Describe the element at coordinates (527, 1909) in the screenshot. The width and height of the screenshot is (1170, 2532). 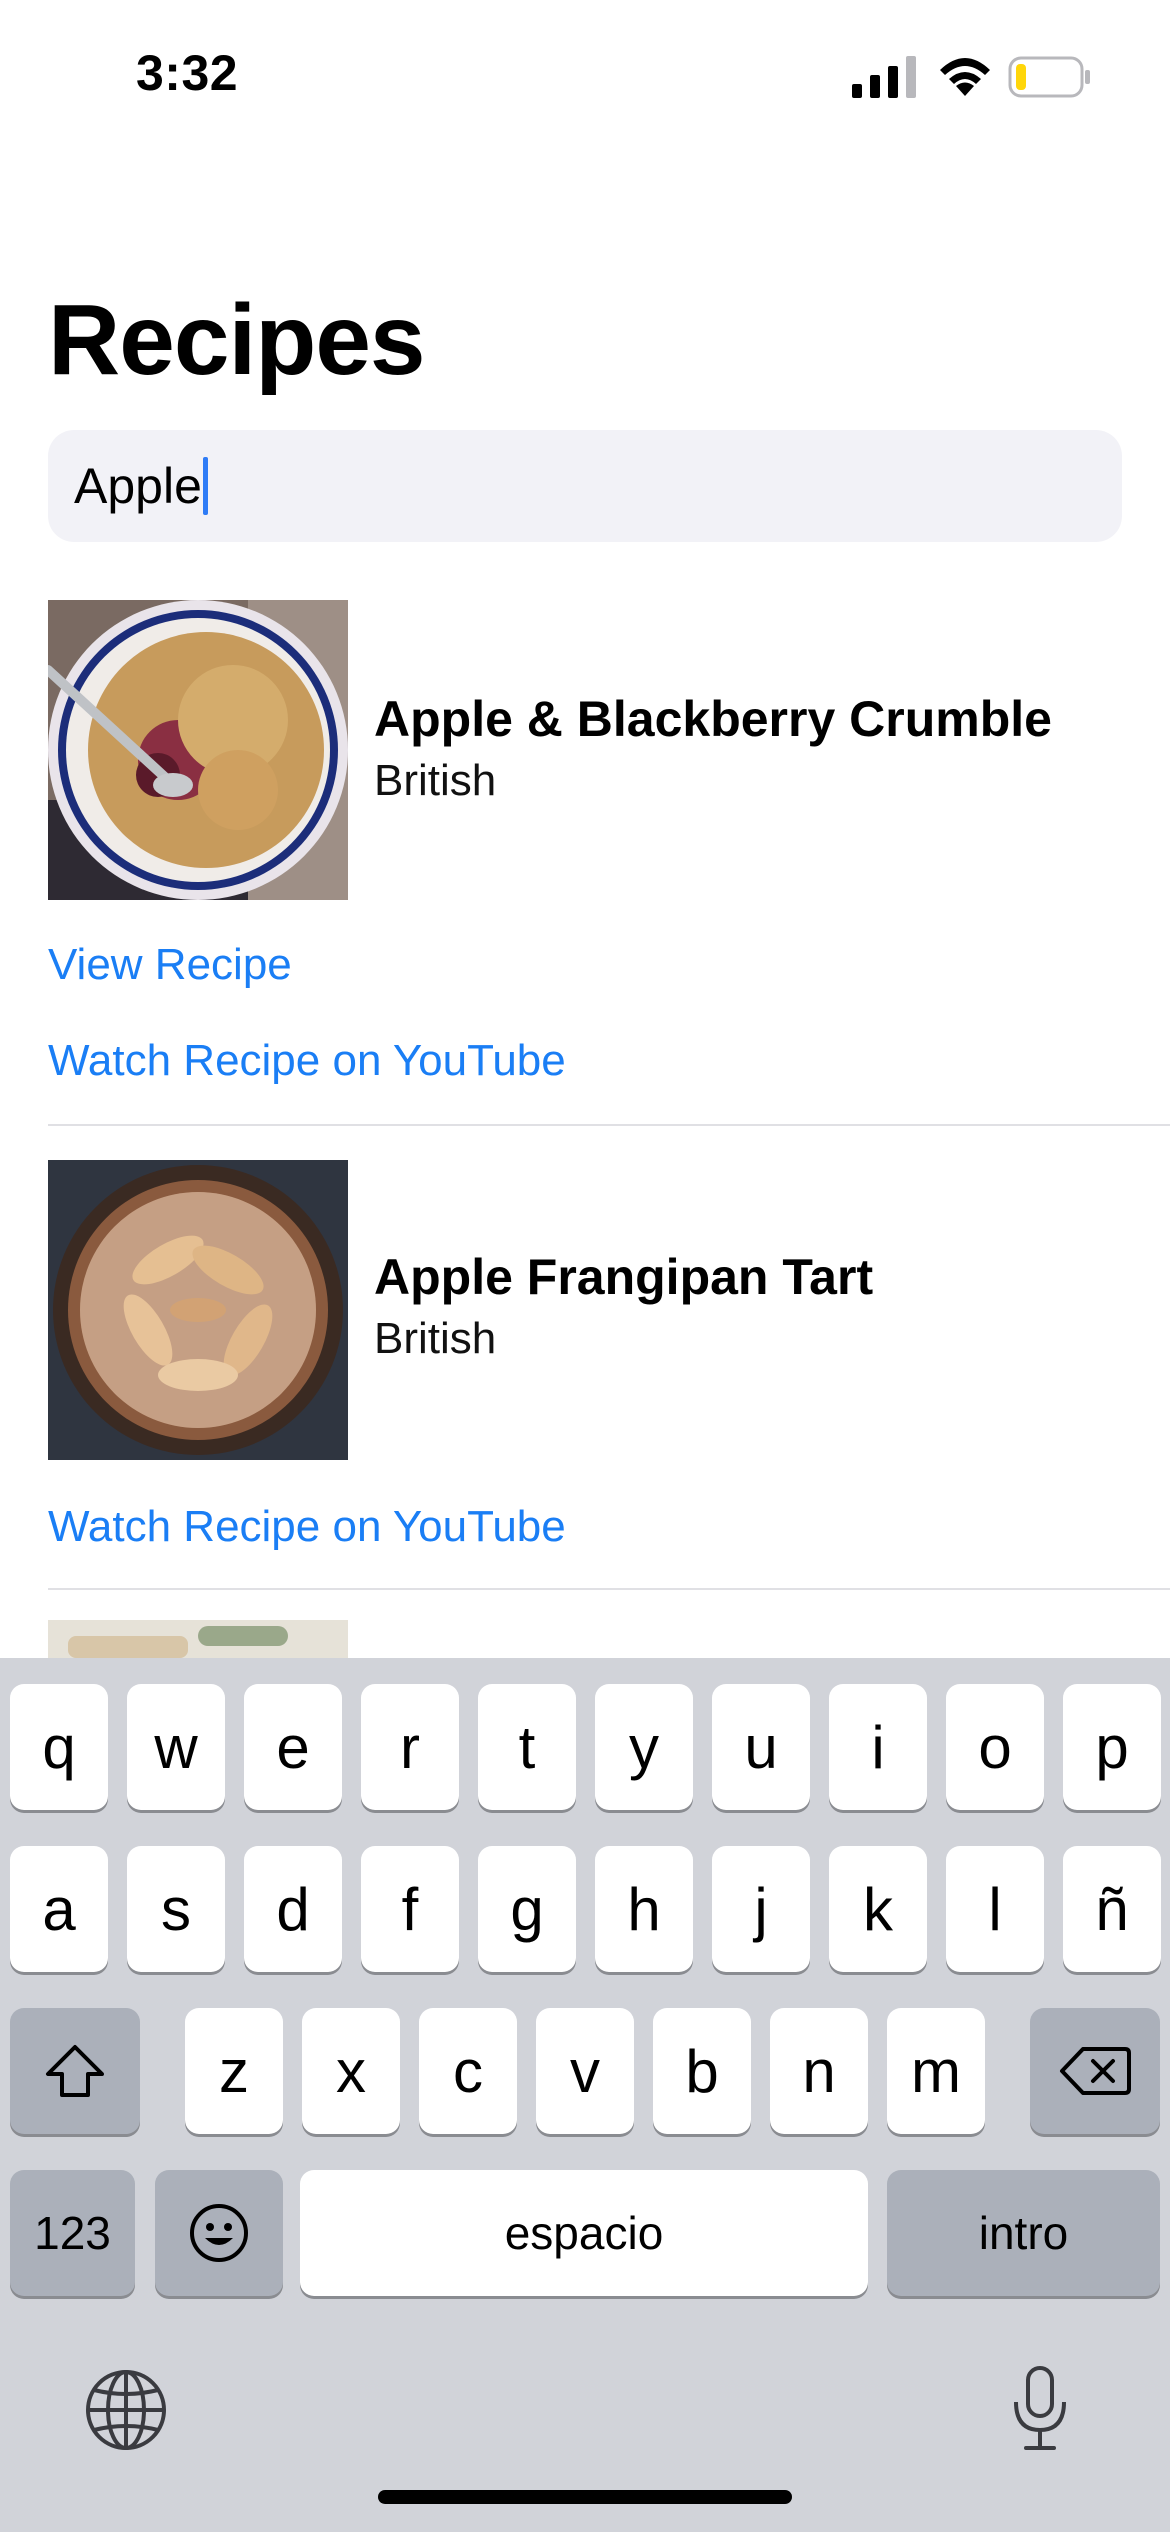
I see `key-g: g` at that location.